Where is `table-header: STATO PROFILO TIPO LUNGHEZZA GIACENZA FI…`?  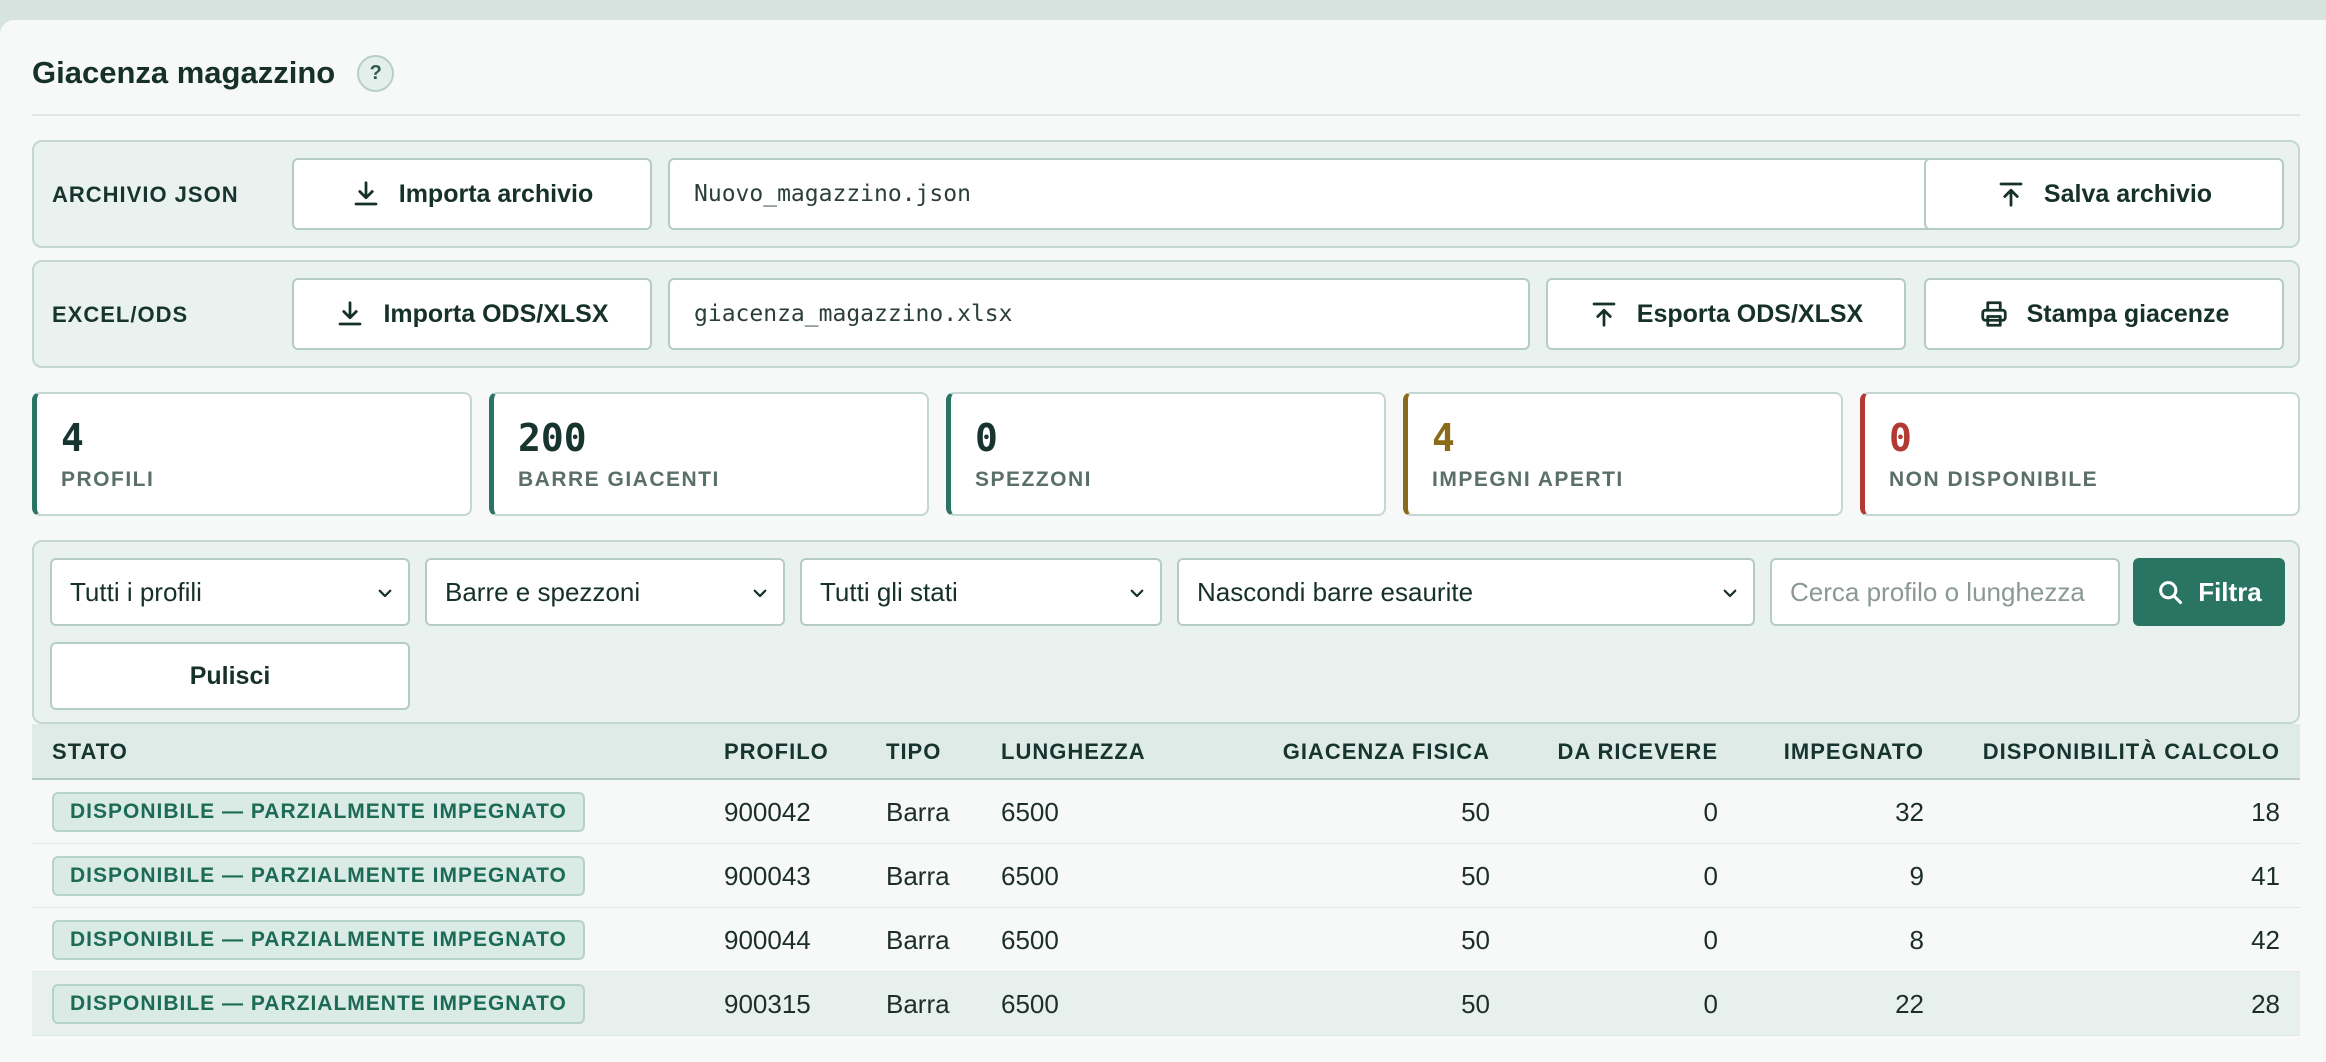 table-header: STATO PROFILO TIPO LUNGHEZZA GIACENZA FI… is located at coordinates (1166, 752).